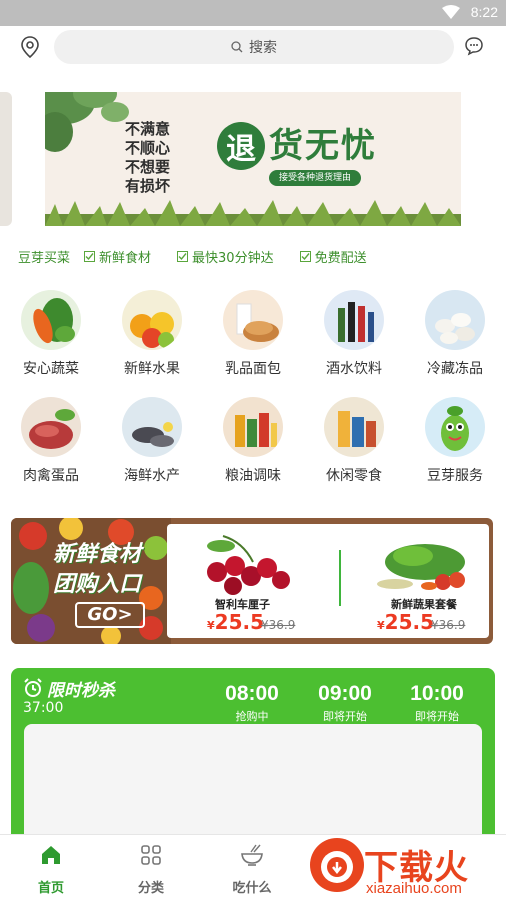  I want to click on nav-label: 分类, so click(150, 888).